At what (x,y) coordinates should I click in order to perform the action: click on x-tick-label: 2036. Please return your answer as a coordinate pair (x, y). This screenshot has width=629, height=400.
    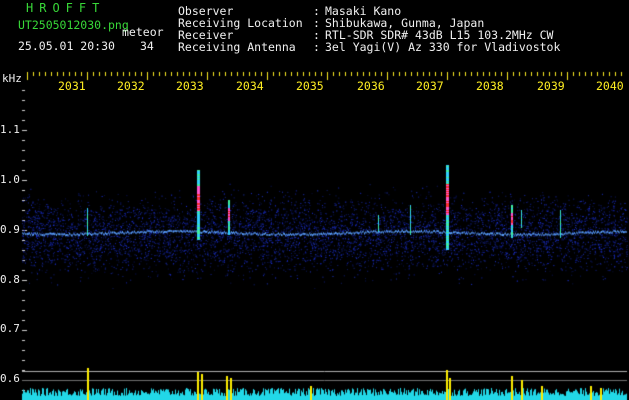
    Looking at the image, I should click on (371, 86).